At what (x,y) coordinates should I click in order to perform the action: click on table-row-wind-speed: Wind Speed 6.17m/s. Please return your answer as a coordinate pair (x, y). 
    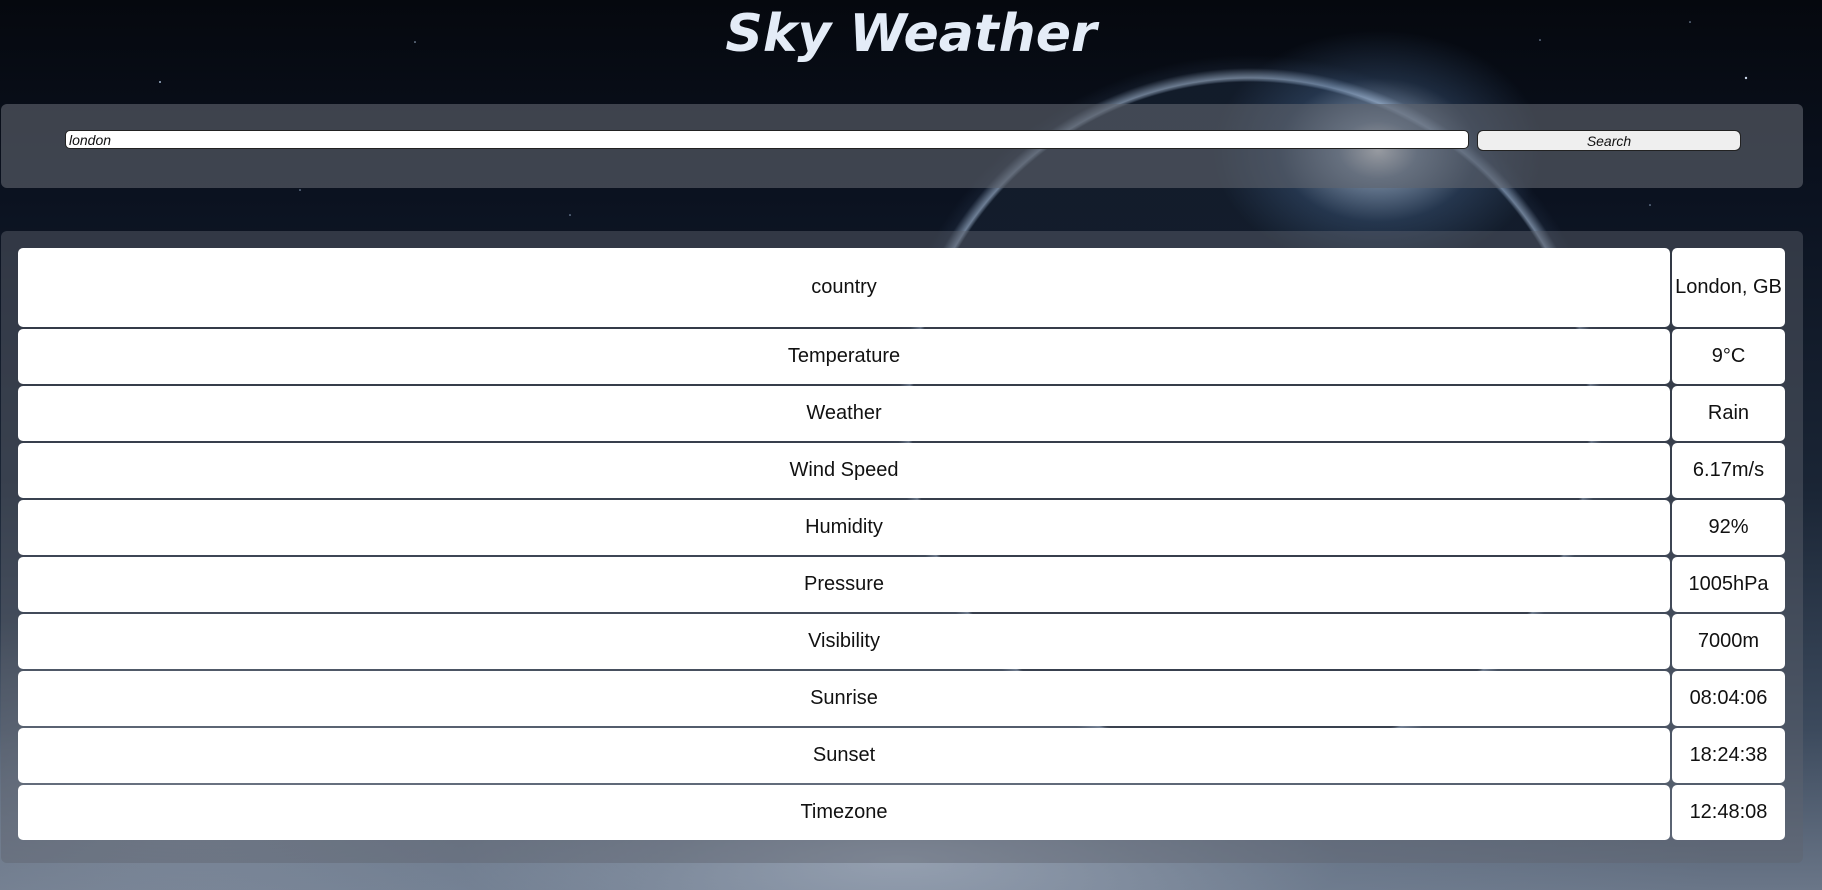
    Looking at the image, I should click on (901, 470).